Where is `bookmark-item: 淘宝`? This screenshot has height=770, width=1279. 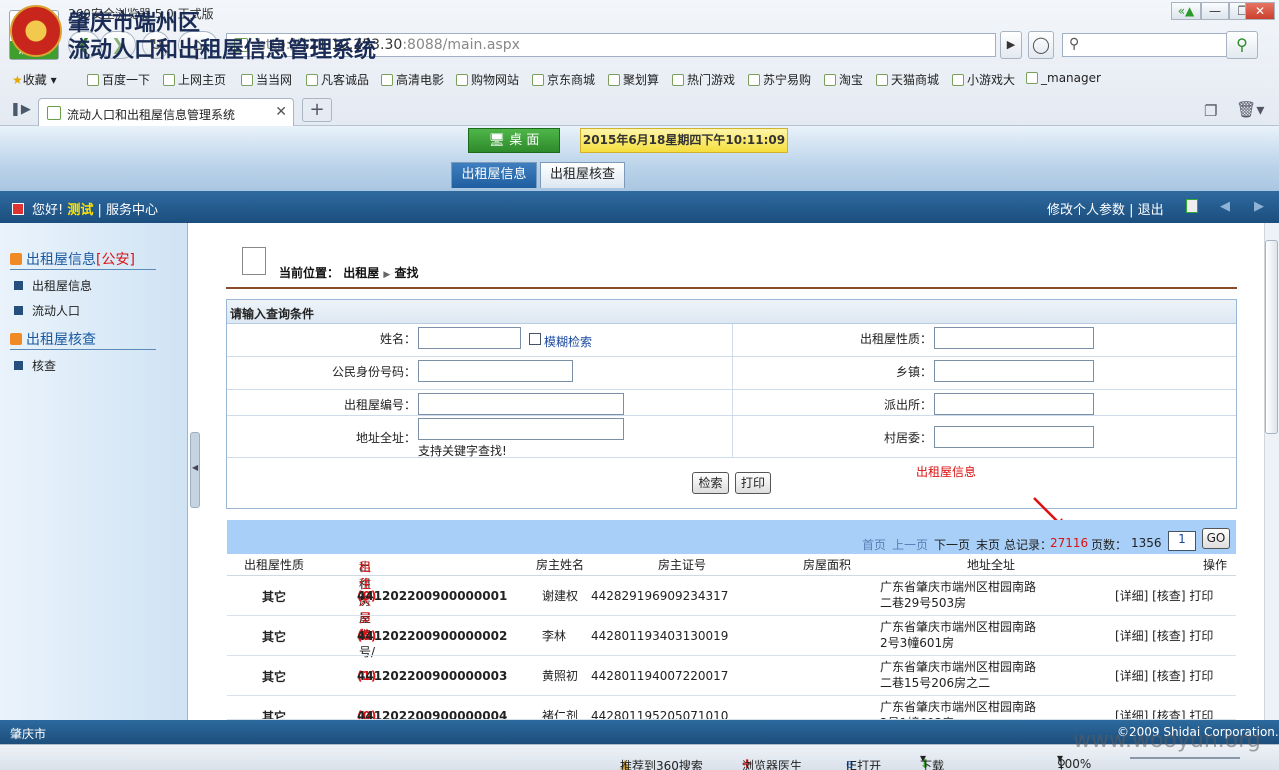 bookmark-item: 淘宝 is located at coordinates (843, 79).